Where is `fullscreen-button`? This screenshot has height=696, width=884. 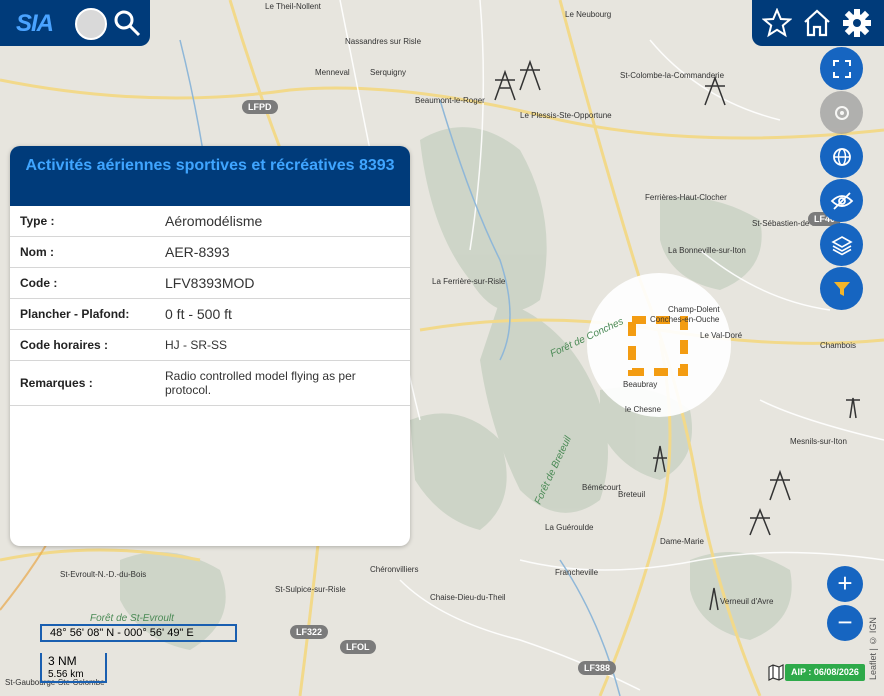
fullscreen-button is located at coordinates (841, 68).